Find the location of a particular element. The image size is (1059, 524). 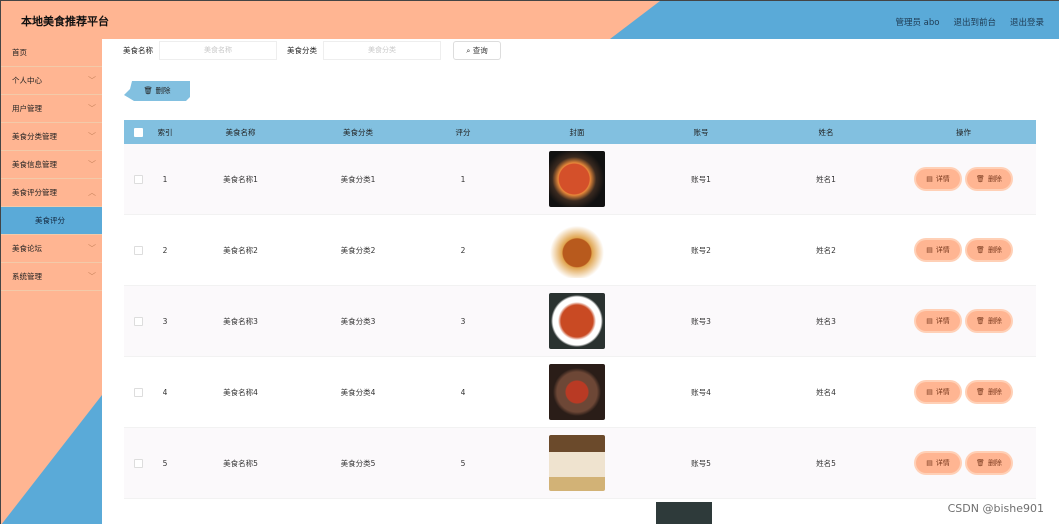

column-header: 美食名称 is located at coordinates (240, 132).